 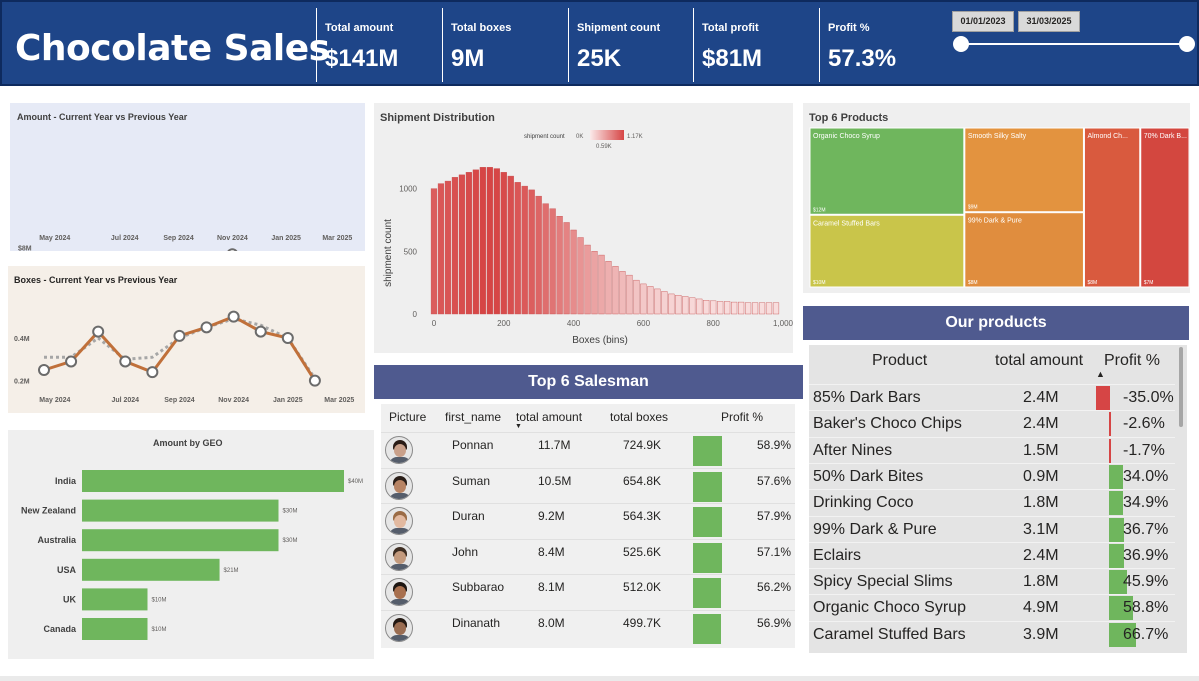 What do you see at coordinates (588, 627) in the screenshot?
I see `table-row: Dinanath 8.0M 499.7K 56.9%` at bounding box center [588, 627].